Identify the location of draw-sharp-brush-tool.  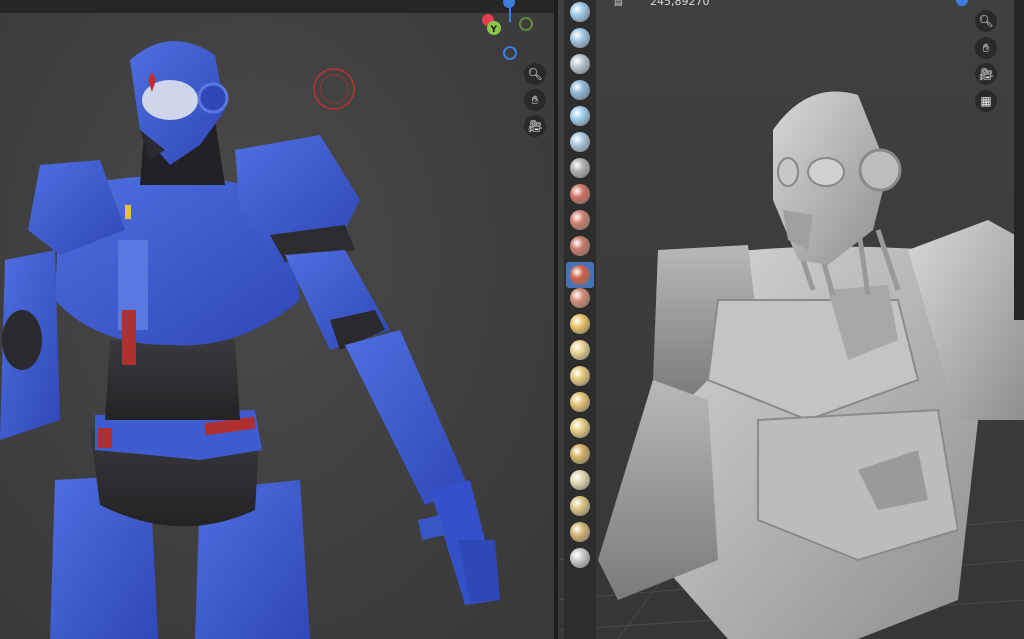
(580, 38).